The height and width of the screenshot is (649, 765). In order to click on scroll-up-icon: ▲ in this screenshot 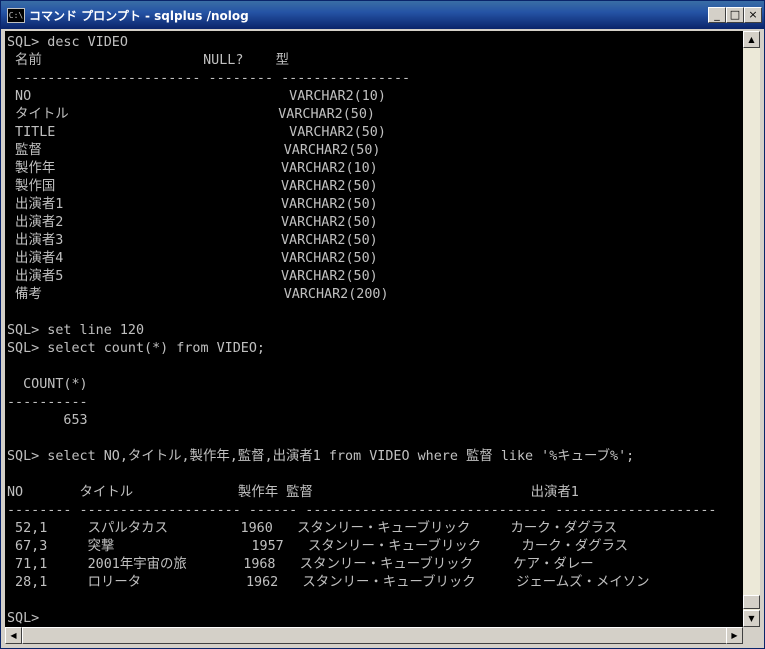, I will do `click(751, 39)`.